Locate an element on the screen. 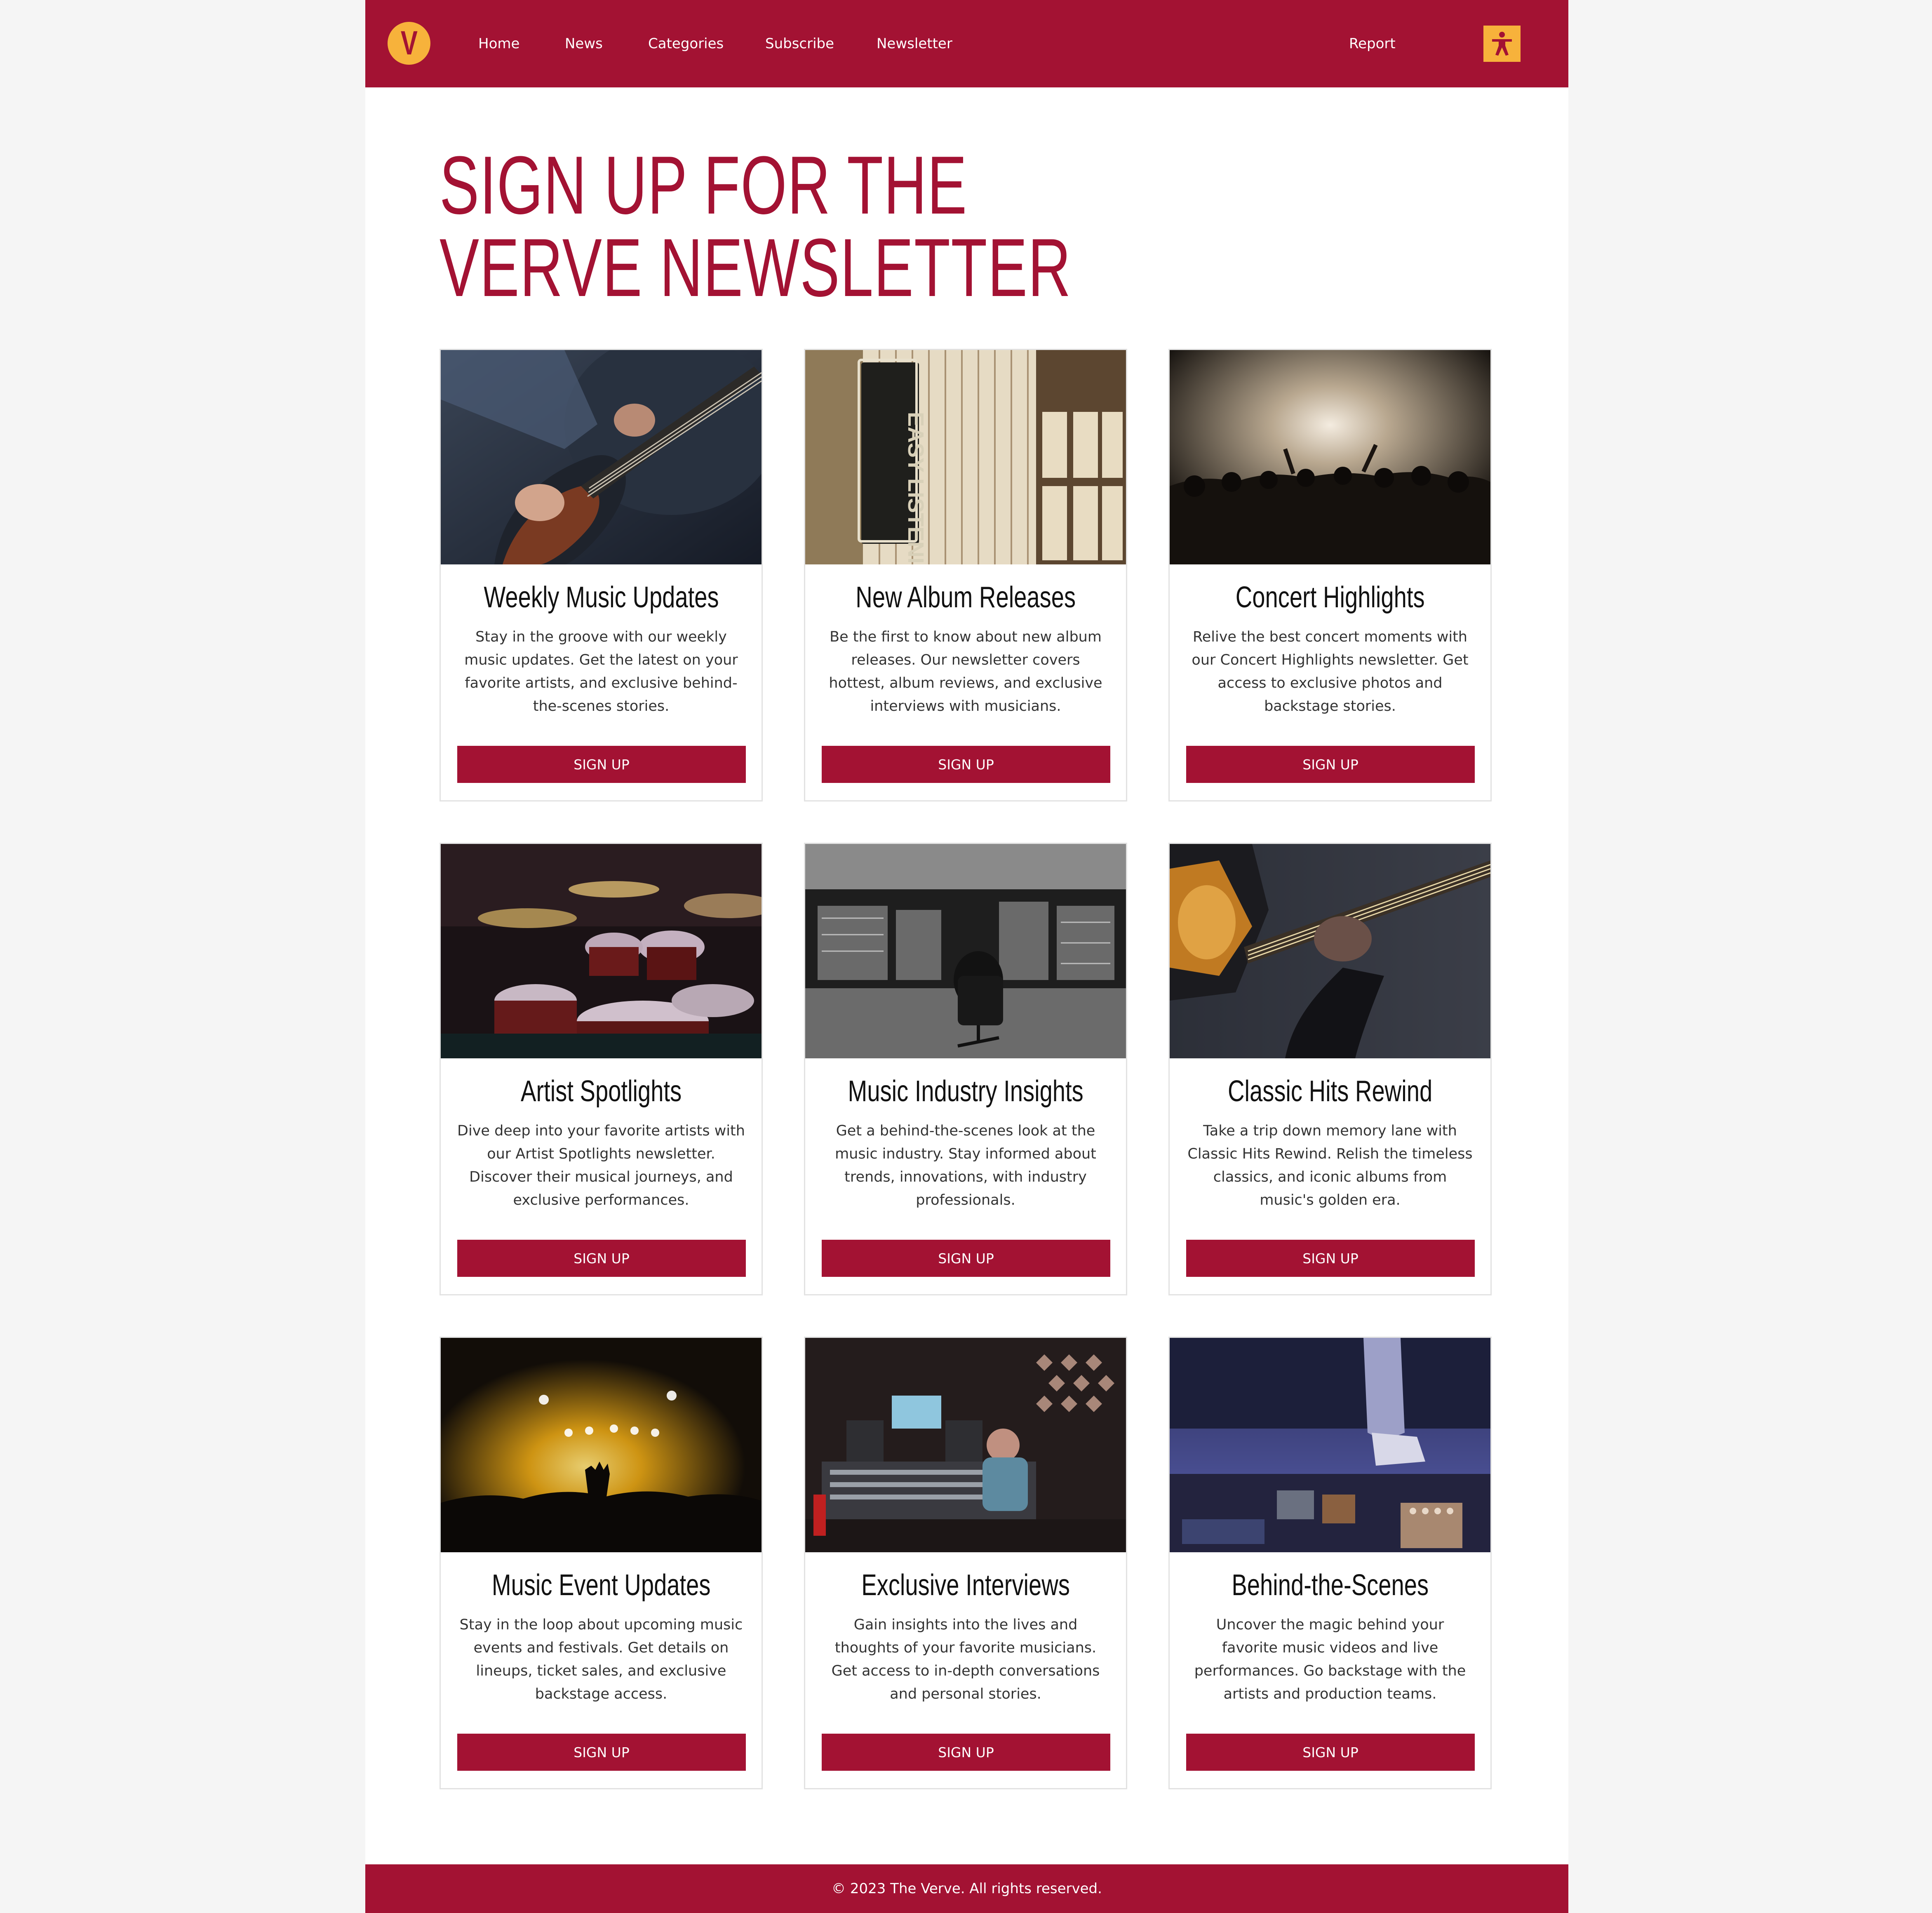 The image size is (1932, 1913). card-title: New Album Releases is located at coordinates (966, 597).